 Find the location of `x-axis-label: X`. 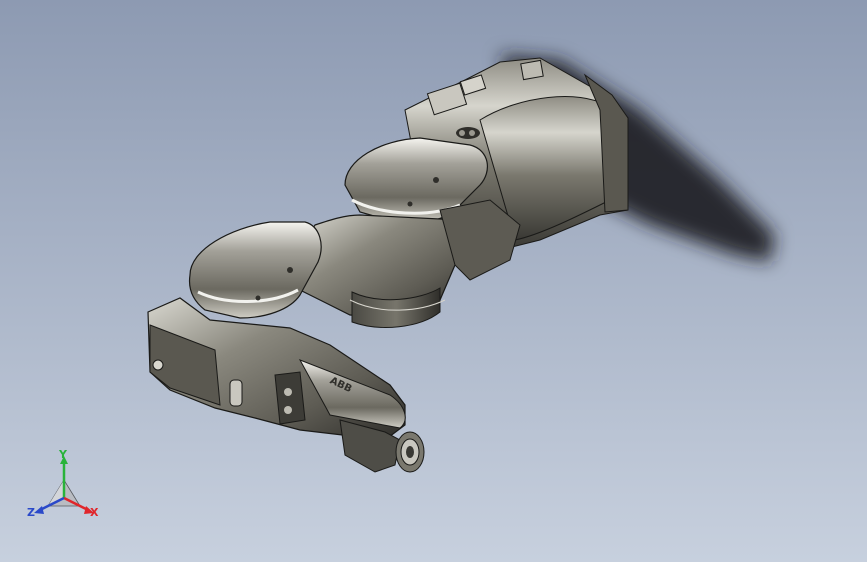

x-axis-label: X is located at coordinates (94, 512).